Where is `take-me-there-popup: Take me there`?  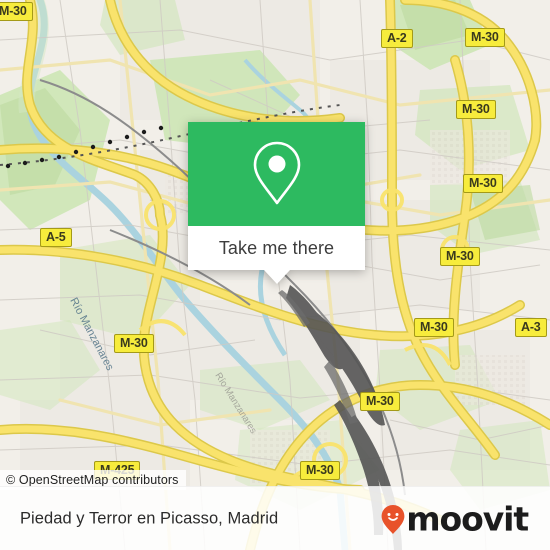 take-me-there-popup: Take me there is located at coordinates (276, 203).